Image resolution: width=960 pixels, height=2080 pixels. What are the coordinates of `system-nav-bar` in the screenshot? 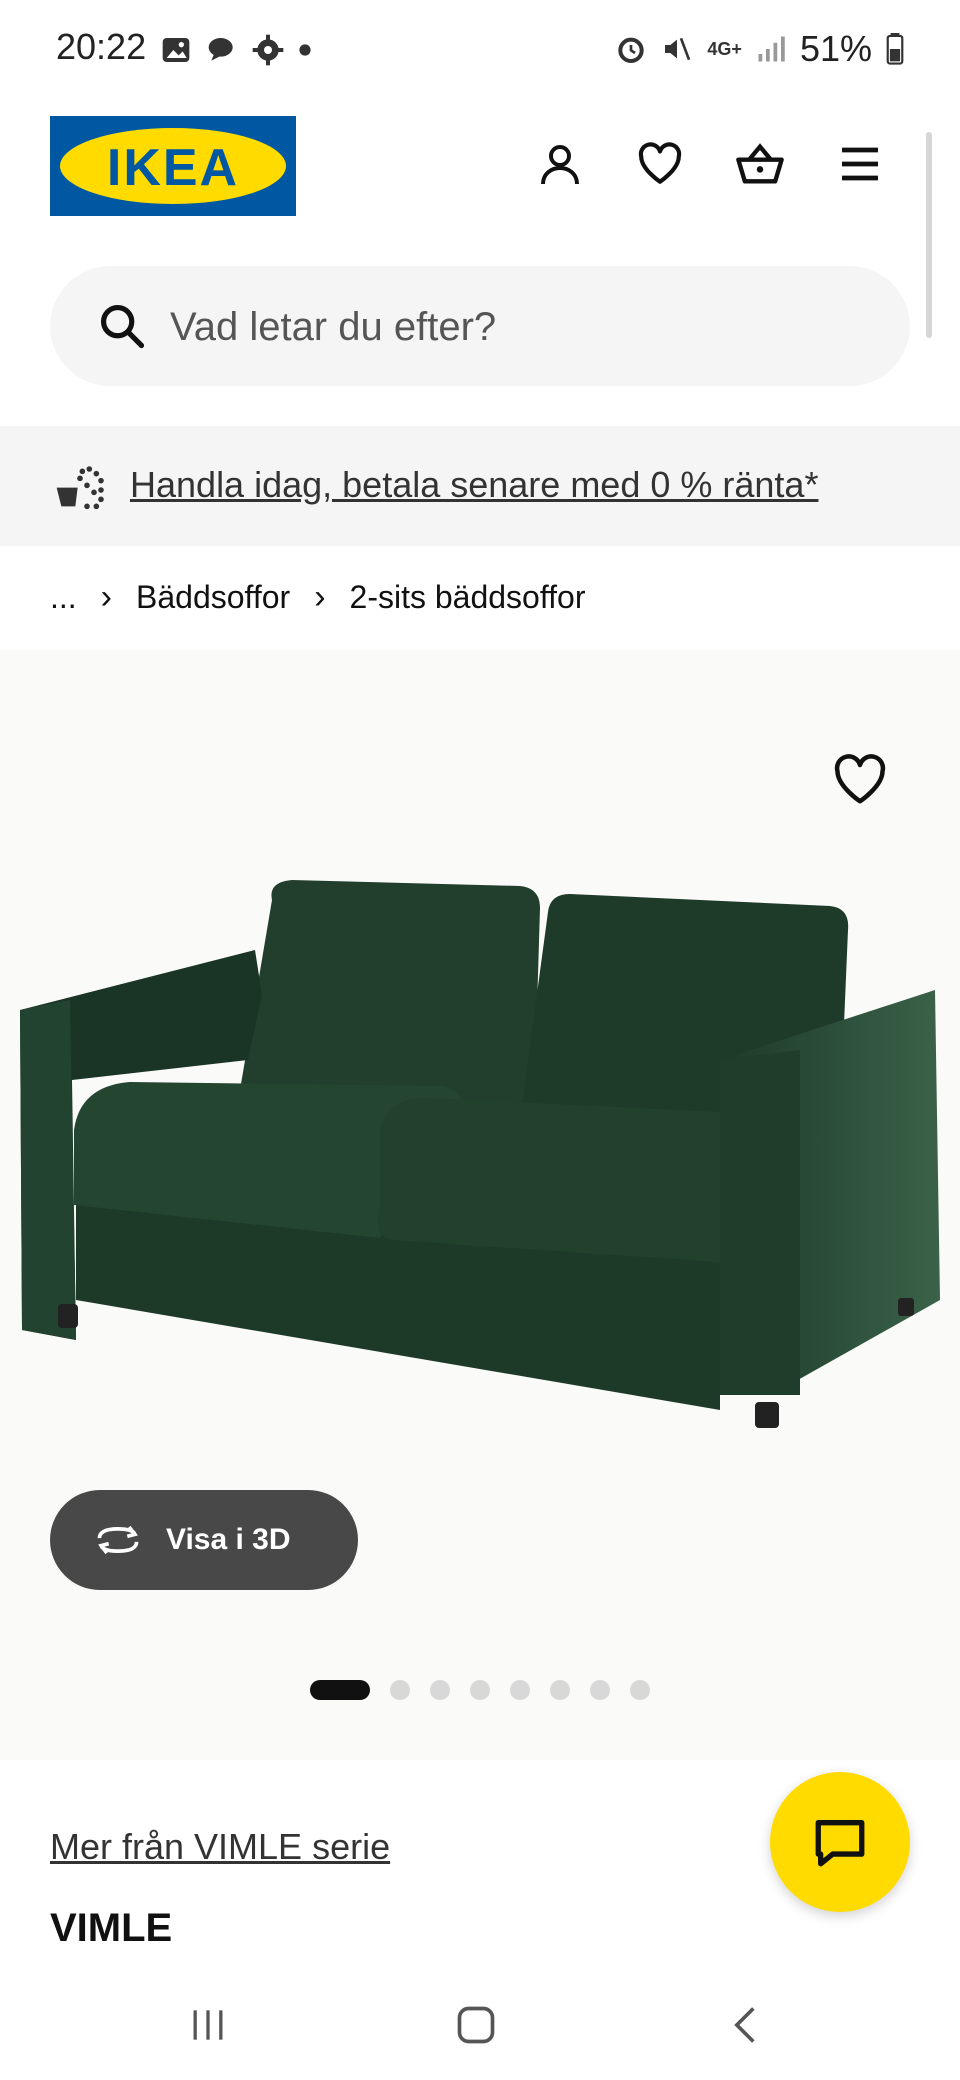 It's located at (480, 2025).